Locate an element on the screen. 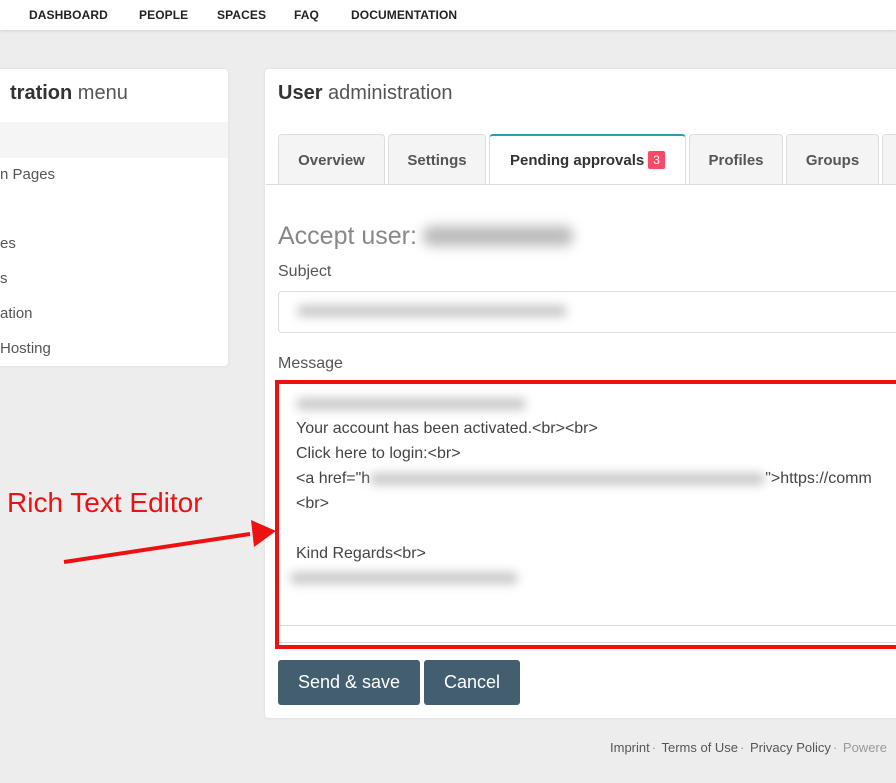  tab-groups: Groups is located at coordinates (832, 159).